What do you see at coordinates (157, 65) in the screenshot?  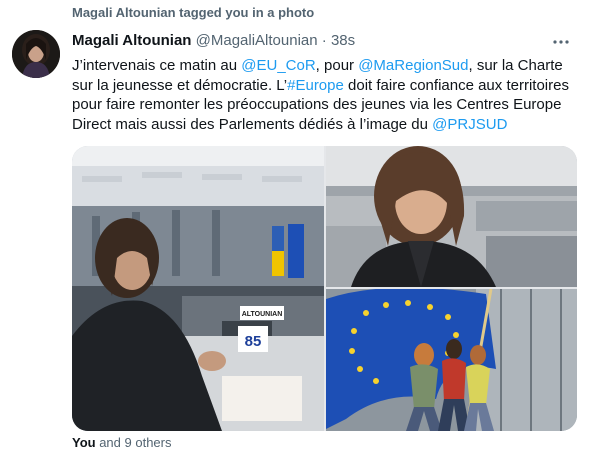 I see `text-part: J’intervenais ce matin au` at bounding box center [157, 65].